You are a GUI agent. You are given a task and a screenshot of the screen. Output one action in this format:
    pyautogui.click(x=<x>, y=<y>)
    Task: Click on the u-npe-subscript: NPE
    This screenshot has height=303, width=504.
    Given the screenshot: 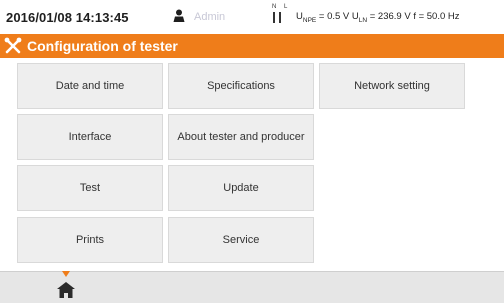 What is the action you would take?
    pyautogui.click(x=309, y=20)
    